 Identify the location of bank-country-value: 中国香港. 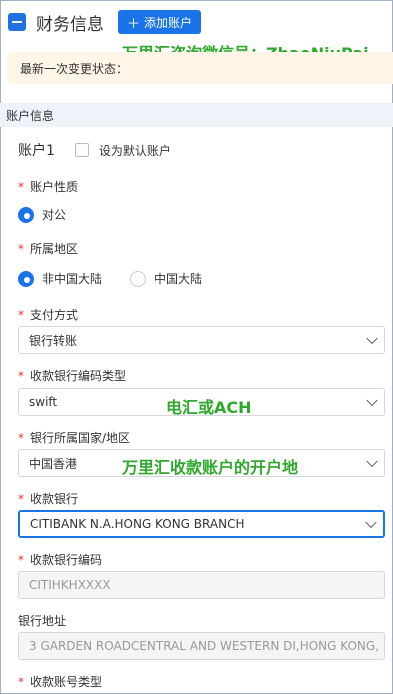
(53, 463).